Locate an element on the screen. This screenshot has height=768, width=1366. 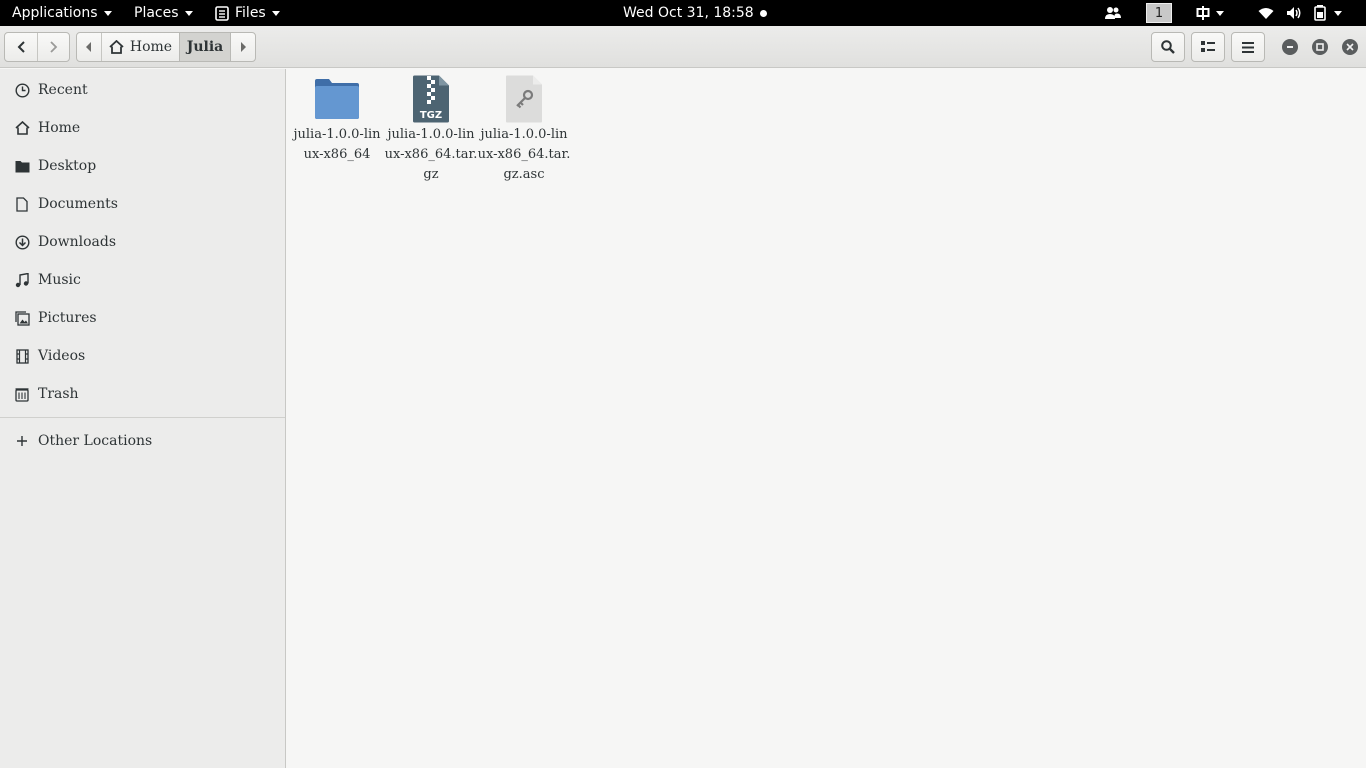
path-scroll-left-button is located at coordinates (89, 47).